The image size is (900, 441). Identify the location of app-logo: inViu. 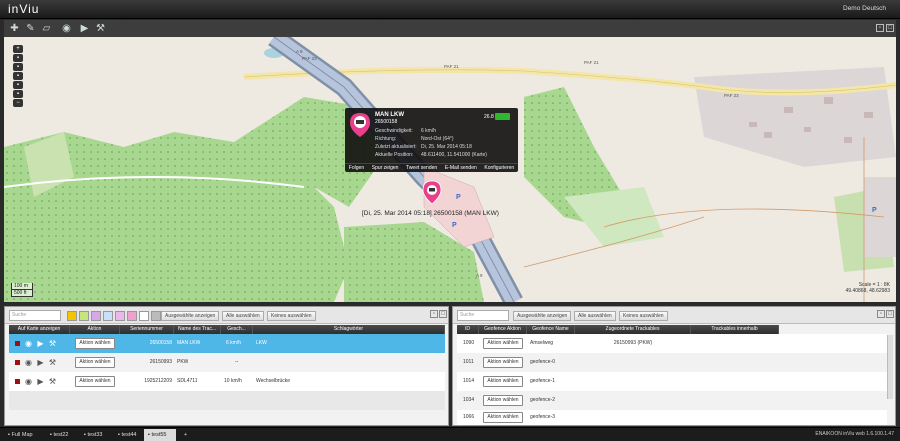
(24, 9).